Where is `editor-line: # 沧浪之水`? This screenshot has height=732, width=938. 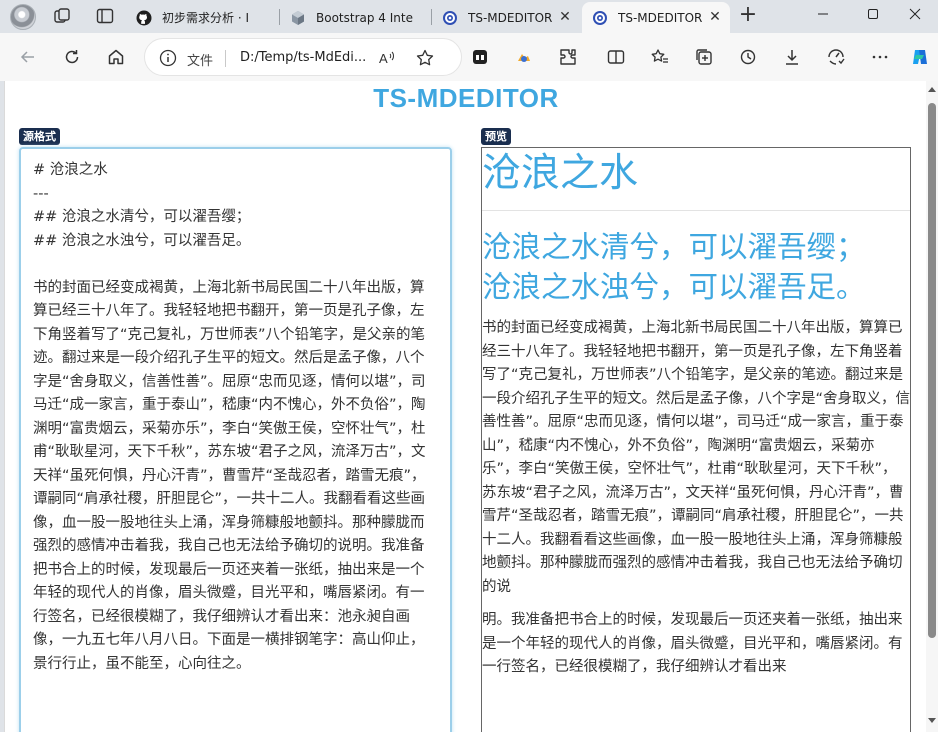 editor-line: # 沧浪之水 is located at coordinates (70, 170).